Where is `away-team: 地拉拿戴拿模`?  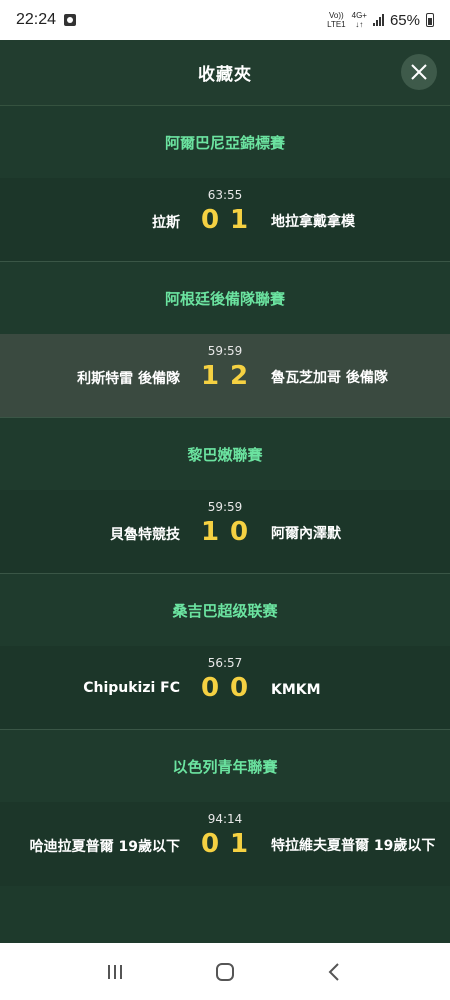
away-team: 地拉拿戴拿模 is located at coordinates (313, 222).